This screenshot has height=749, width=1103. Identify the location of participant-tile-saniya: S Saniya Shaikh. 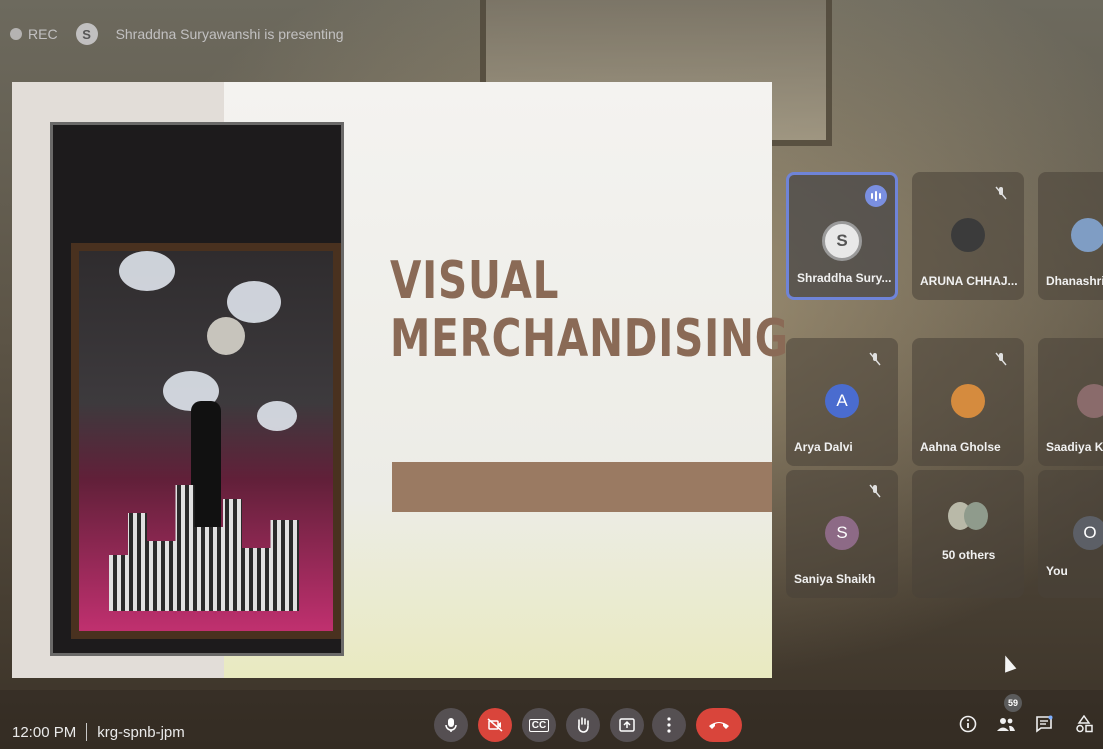
(842, 534).